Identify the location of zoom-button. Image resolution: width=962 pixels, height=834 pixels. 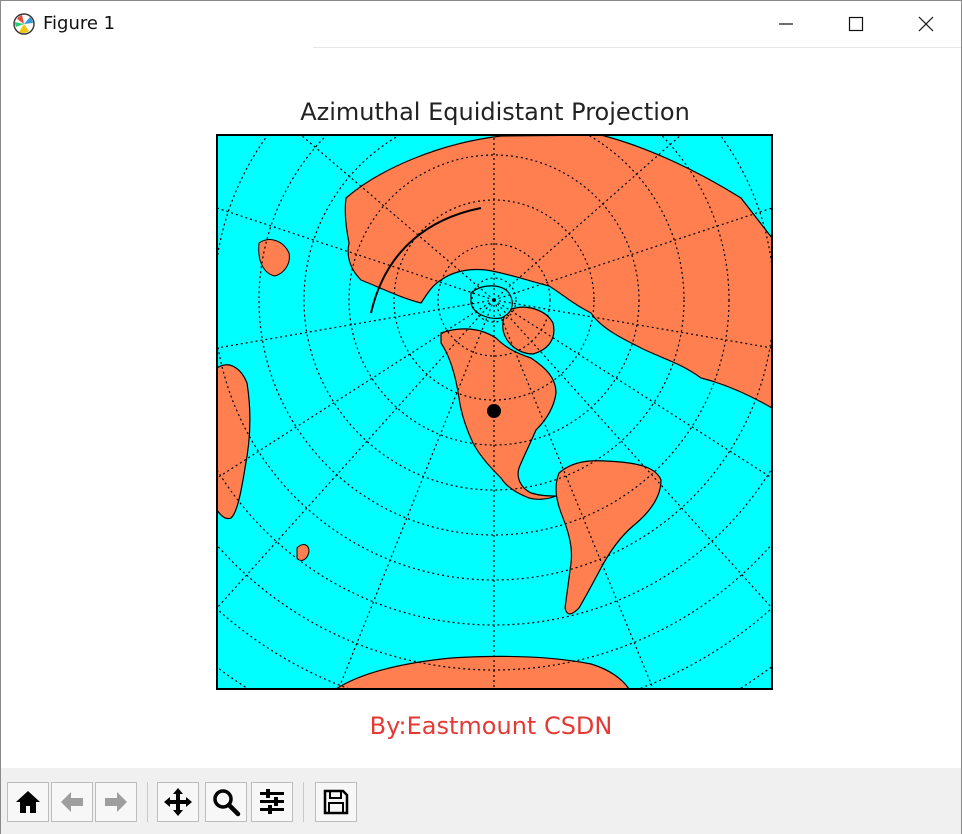
(226, 802).